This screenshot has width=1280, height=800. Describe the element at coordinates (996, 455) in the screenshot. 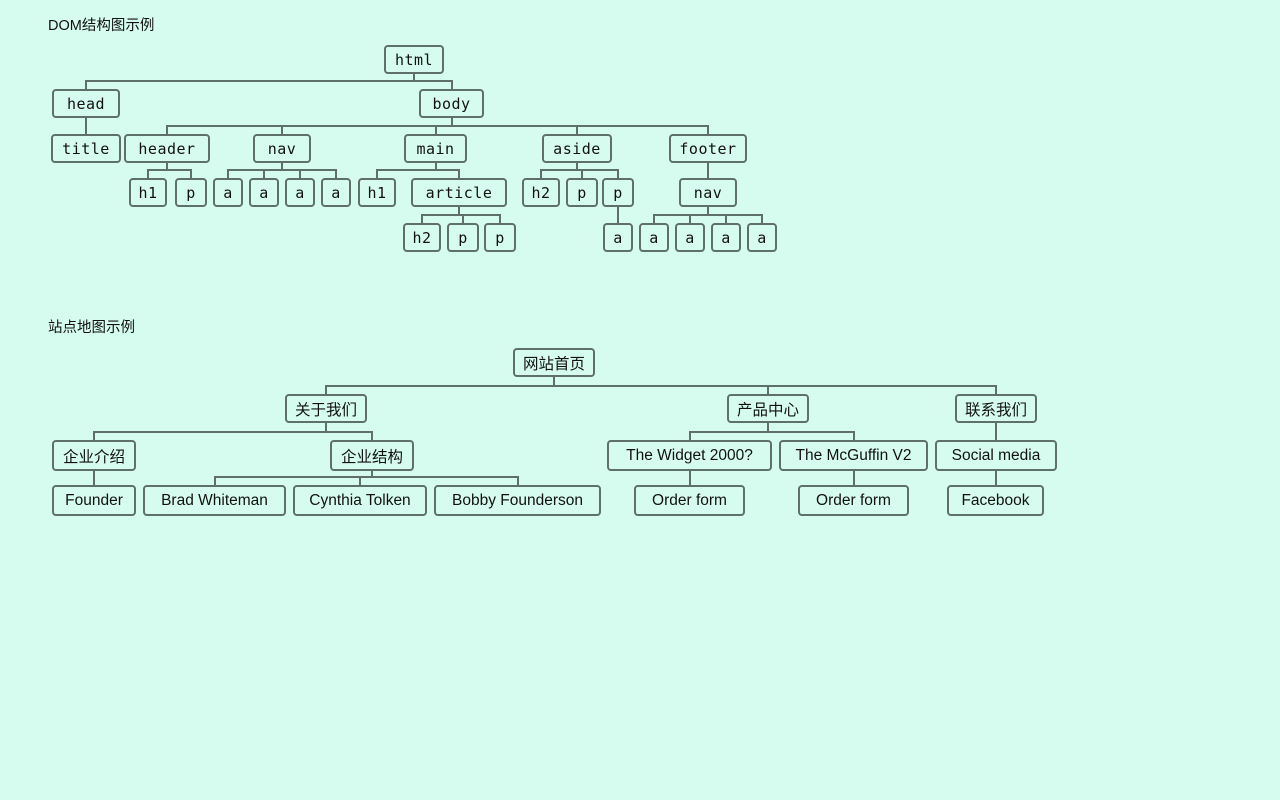

I see `sitemap-node-social-media: Social media` at that location.